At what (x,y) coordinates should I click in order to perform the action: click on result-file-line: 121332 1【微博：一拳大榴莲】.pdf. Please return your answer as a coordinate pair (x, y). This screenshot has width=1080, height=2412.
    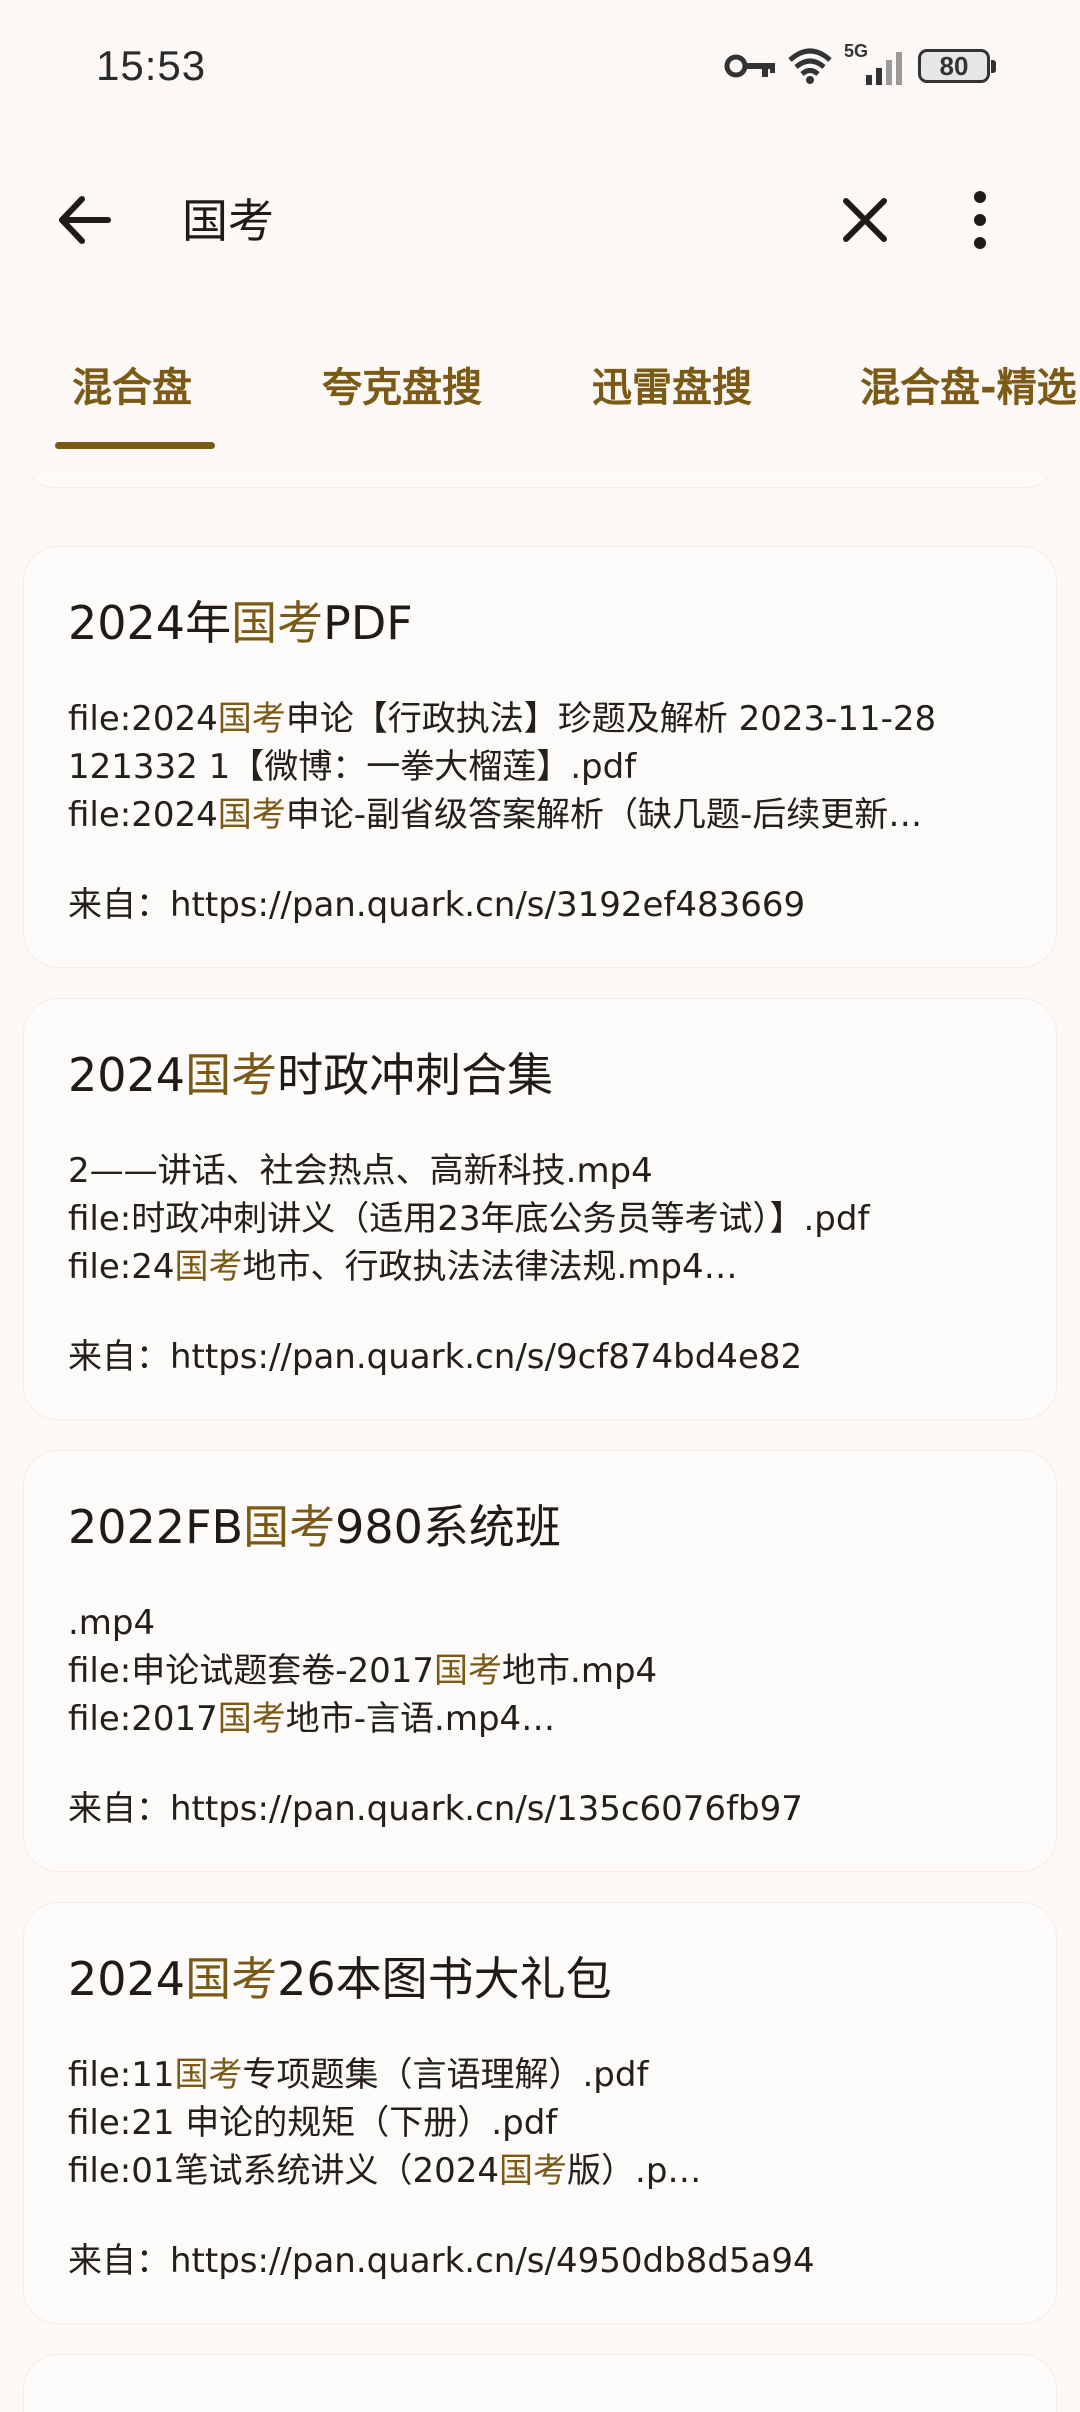
    Looking at the image, I should click on (352, 767).